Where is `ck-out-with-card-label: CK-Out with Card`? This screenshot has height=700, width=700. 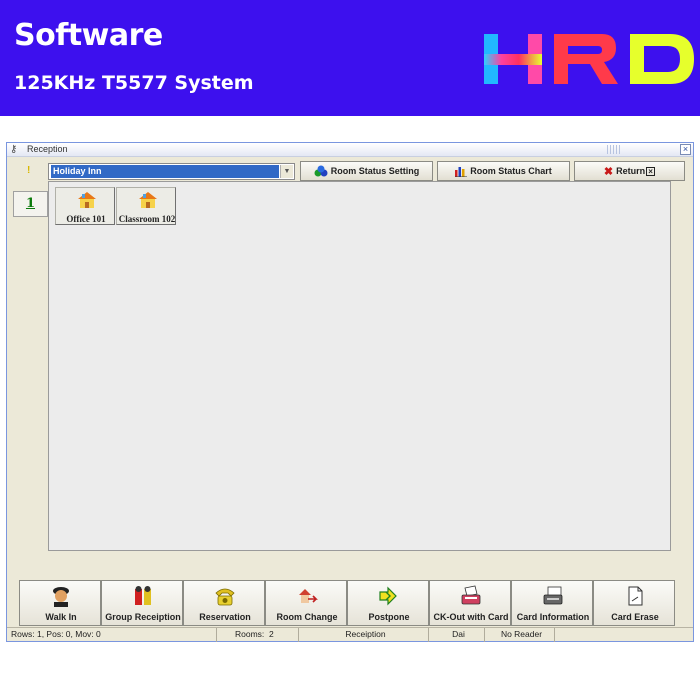
ck-out-with-card-label: CK-Out with Card is located at coordinates (471, 617).